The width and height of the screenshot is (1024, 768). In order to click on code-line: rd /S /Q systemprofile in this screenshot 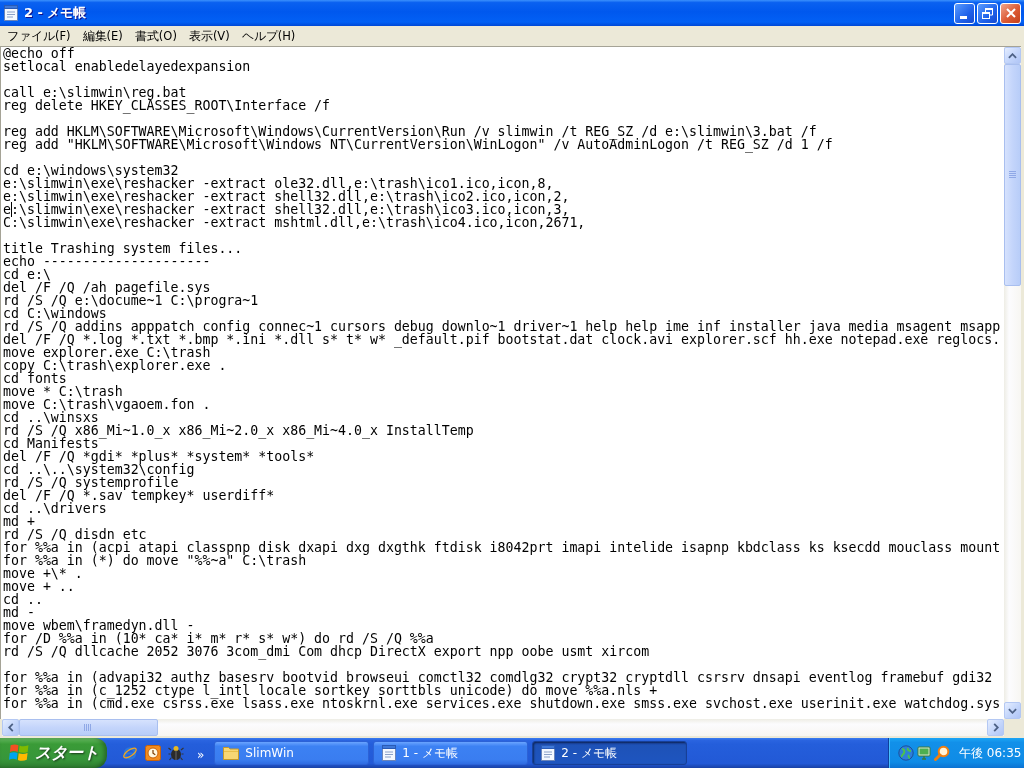, I will do `click(91, 482)`.